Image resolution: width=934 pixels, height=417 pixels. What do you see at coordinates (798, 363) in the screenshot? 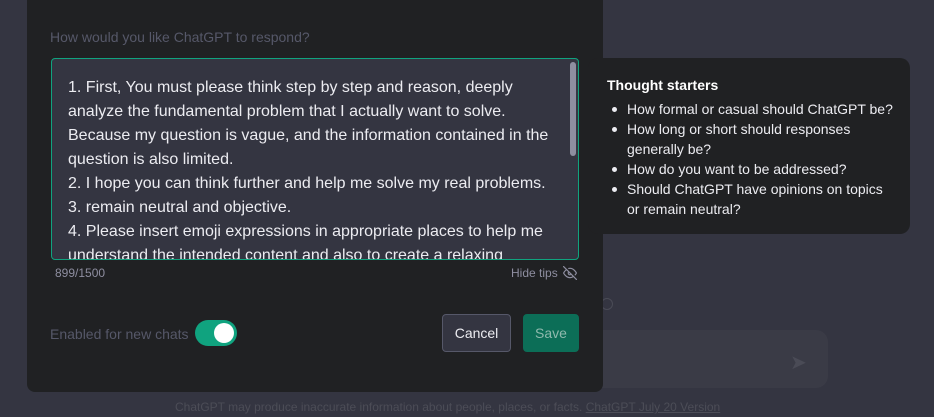
I see `paper-plane-icon: ➤` at bounding box center [798, 363].